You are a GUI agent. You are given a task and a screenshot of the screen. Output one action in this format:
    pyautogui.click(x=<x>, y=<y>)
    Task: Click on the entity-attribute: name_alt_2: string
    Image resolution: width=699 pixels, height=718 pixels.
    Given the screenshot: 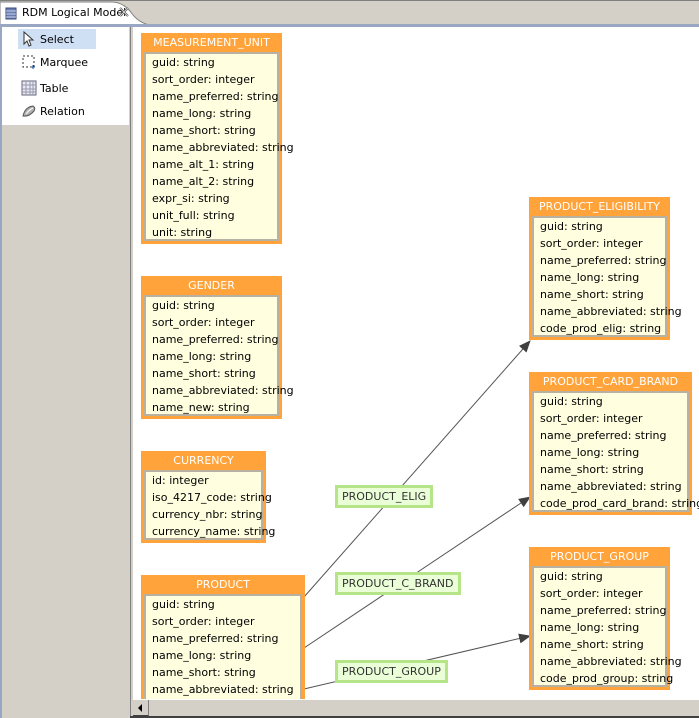 What is the action you would take?
    pyautogui.click(x=203, y=181)
    